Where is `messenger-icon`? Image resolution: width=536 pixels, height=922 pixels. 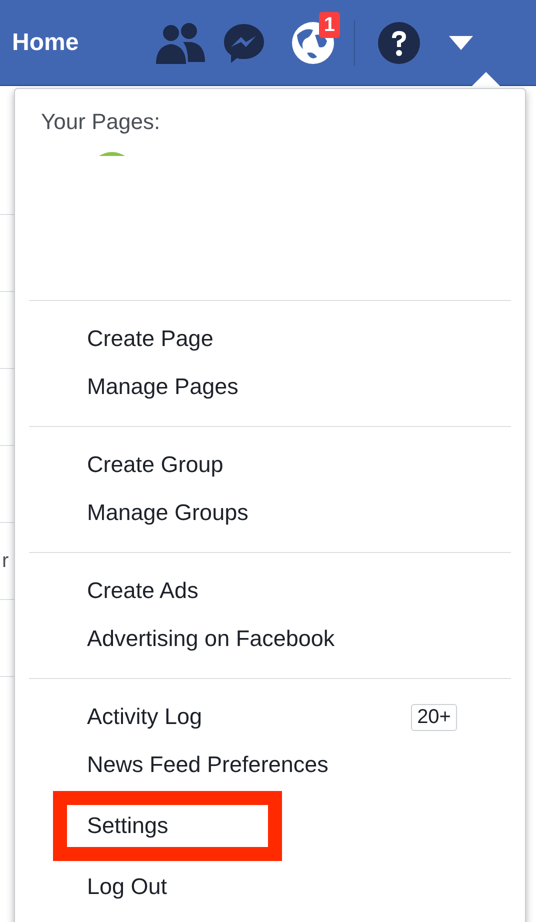
messenger-icon is located at coordinates (244, 43).